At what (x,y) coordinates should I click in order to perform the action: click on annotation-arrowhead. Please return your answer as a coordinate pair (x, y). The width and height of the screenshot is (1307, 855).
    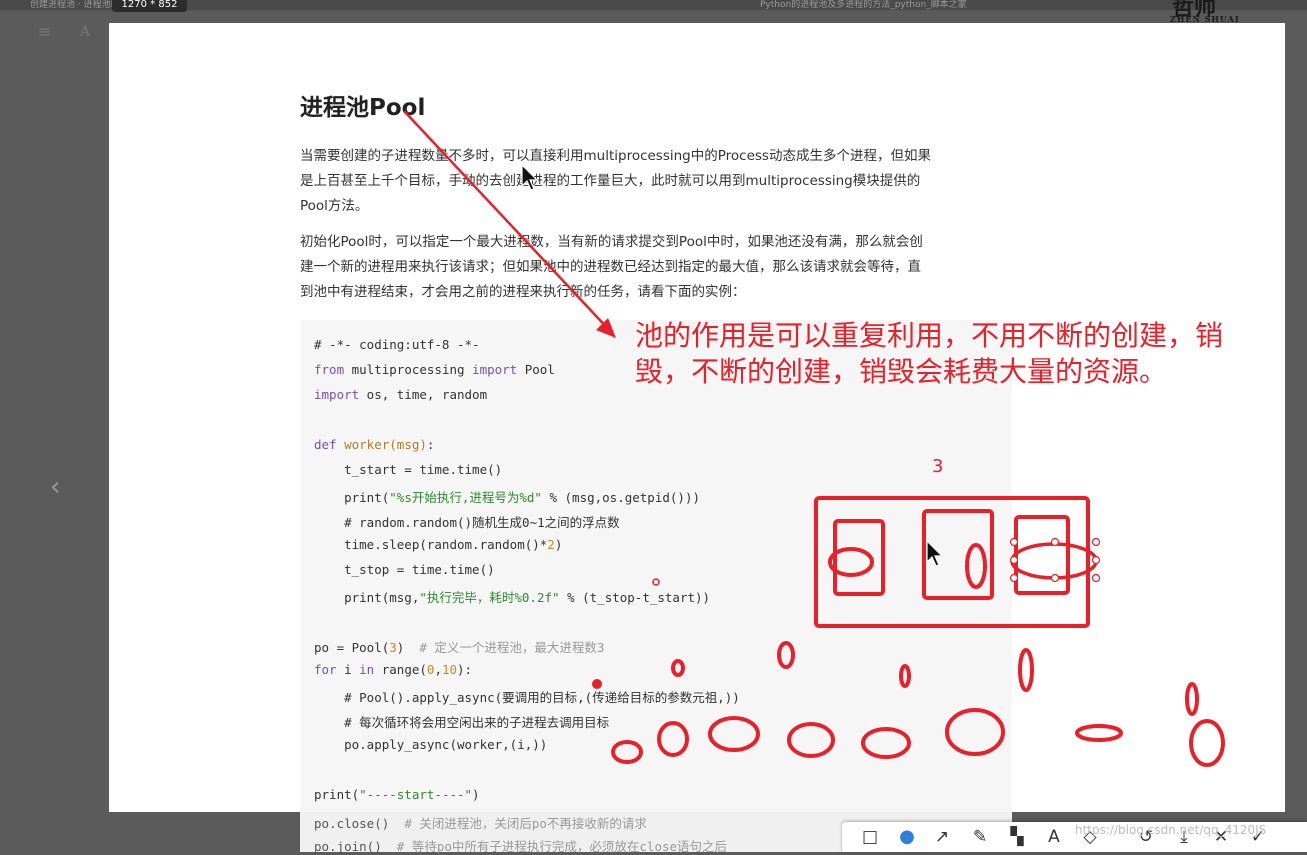
    Looking at the image, I should click on (606, 328).